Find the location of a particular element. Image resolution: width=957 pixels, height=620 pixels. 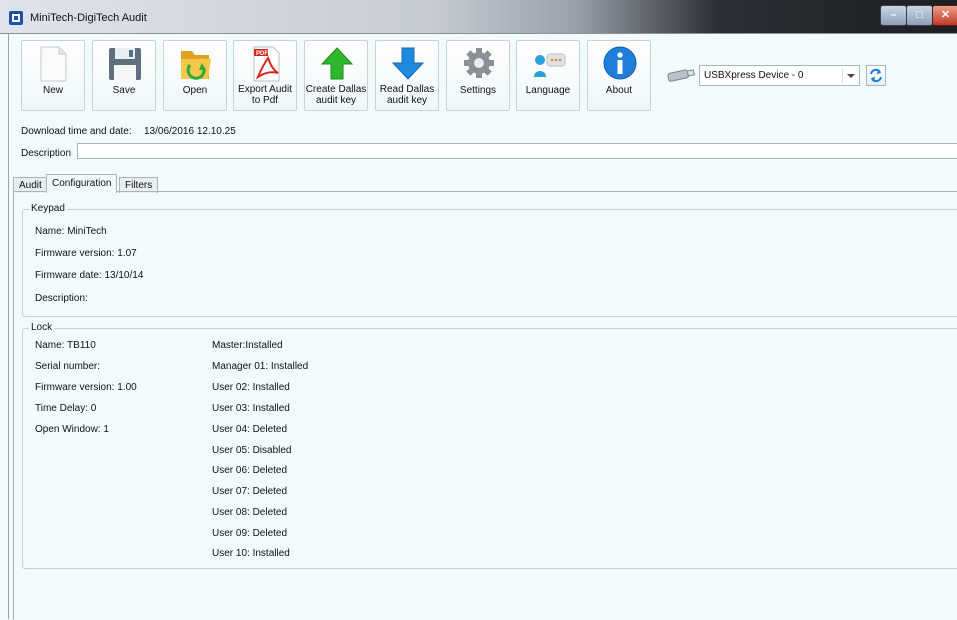

window-title: MiniTech-DigiTech Audit is located at coordinates (88, 18).